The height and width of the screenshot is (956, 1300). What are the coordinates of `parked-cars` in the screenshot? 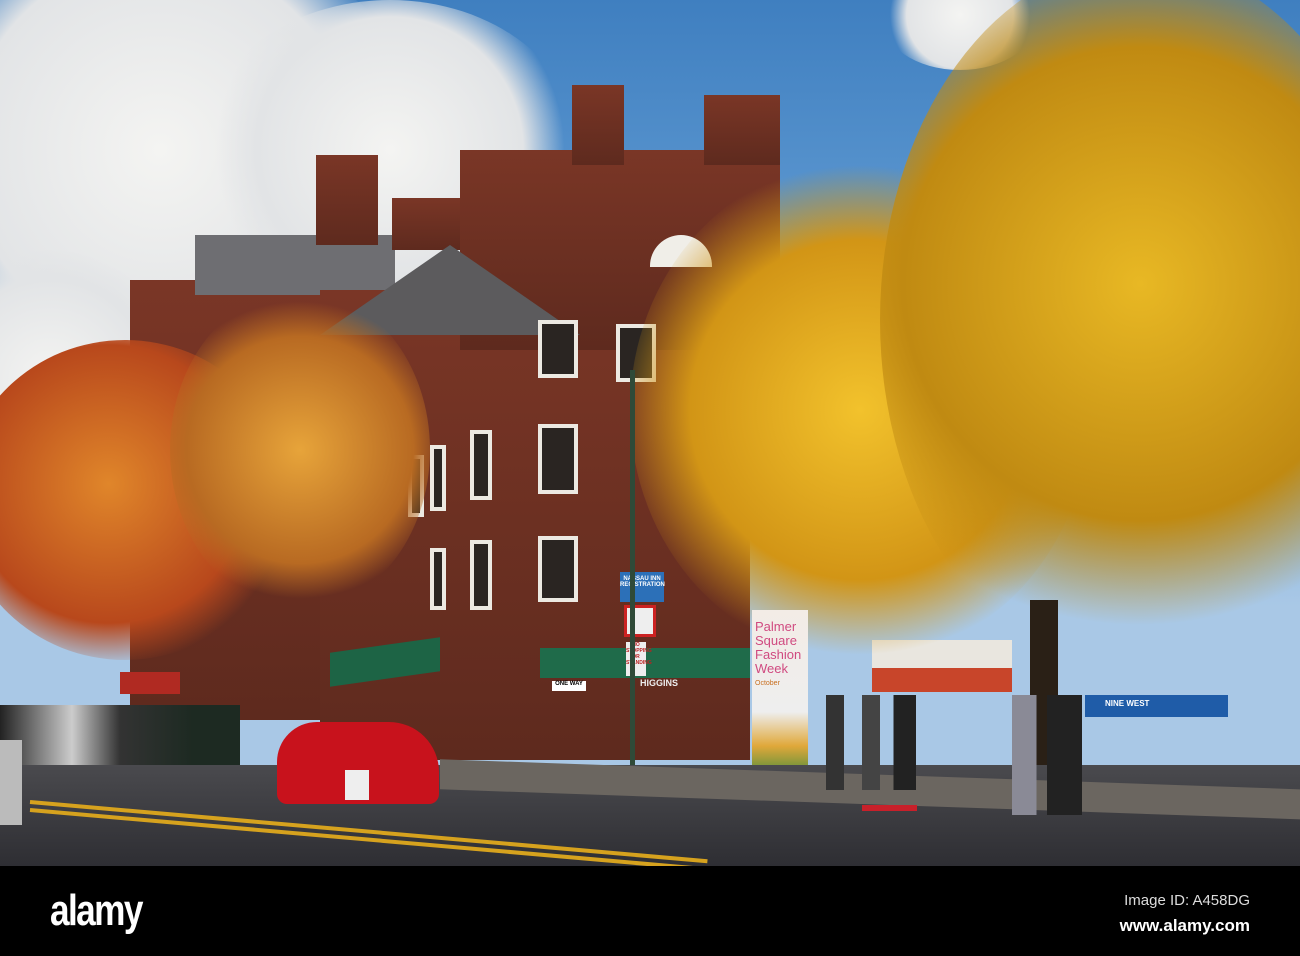 It's located at (120, 735).